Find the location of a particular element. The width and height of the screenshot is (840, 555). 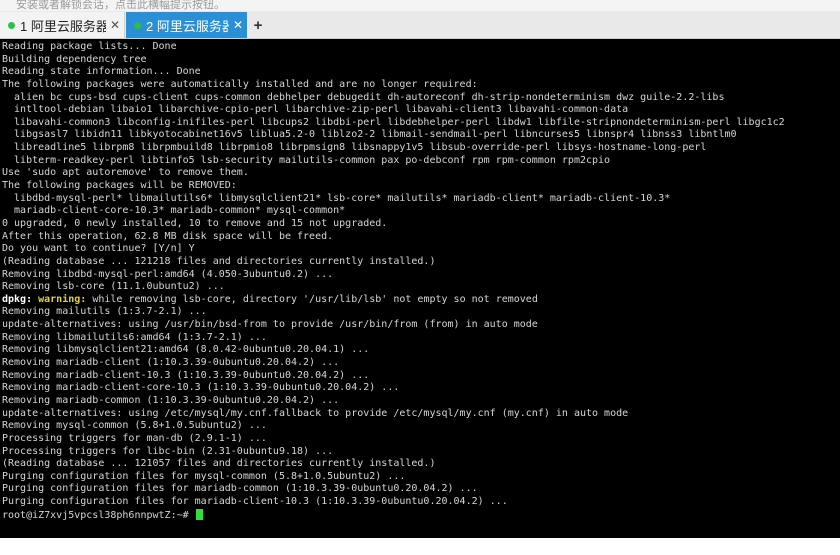

tab-session-2: 2 阿里云服务器 ✕ is located at coordinates (186, 25).